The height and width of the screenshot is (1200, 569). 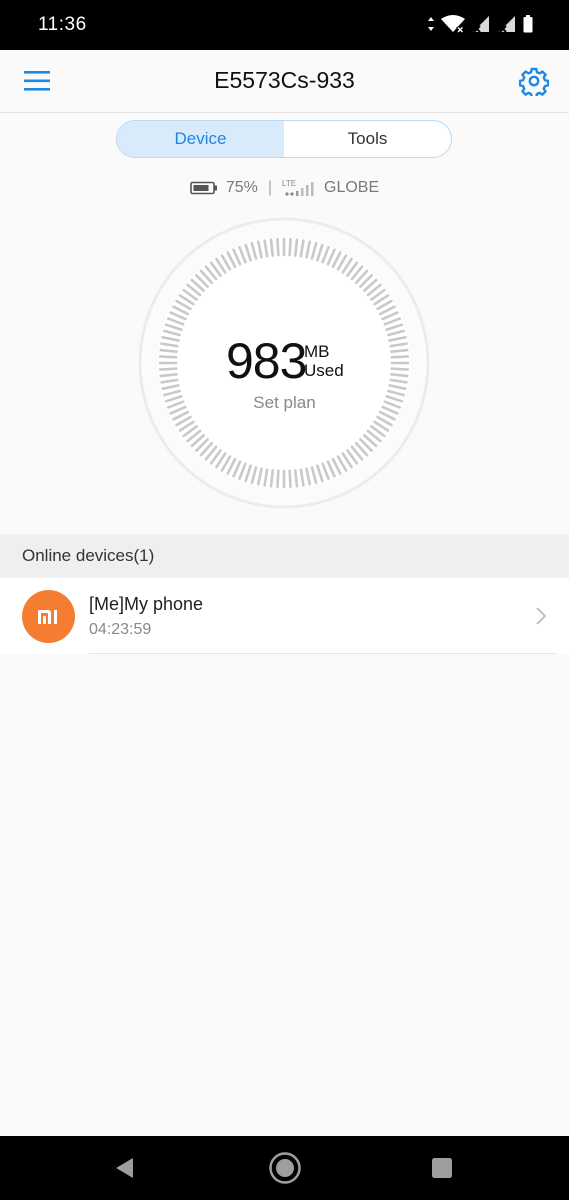 What do you see at coordinates (453, 24) in the screenshot?
I see `wifi-icon` at bounding box center [453, 24].